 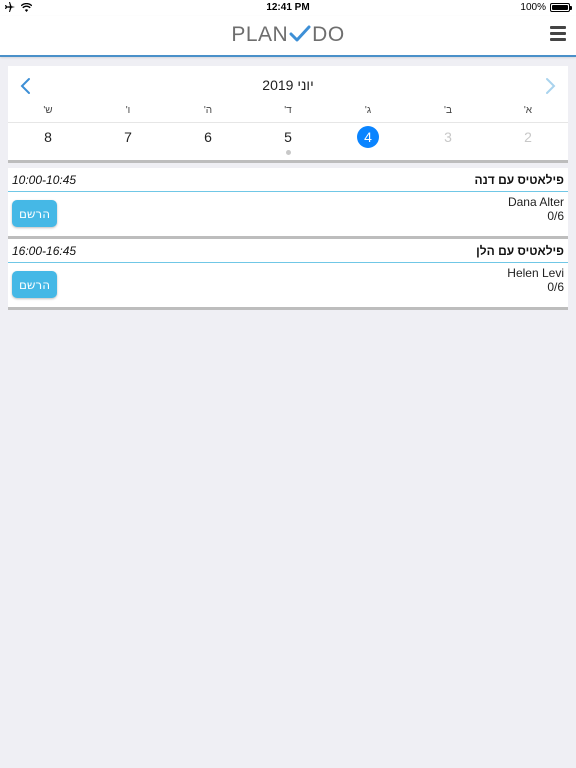 I want to click on day-cell-selected: 4, so click(x=368, y=141).